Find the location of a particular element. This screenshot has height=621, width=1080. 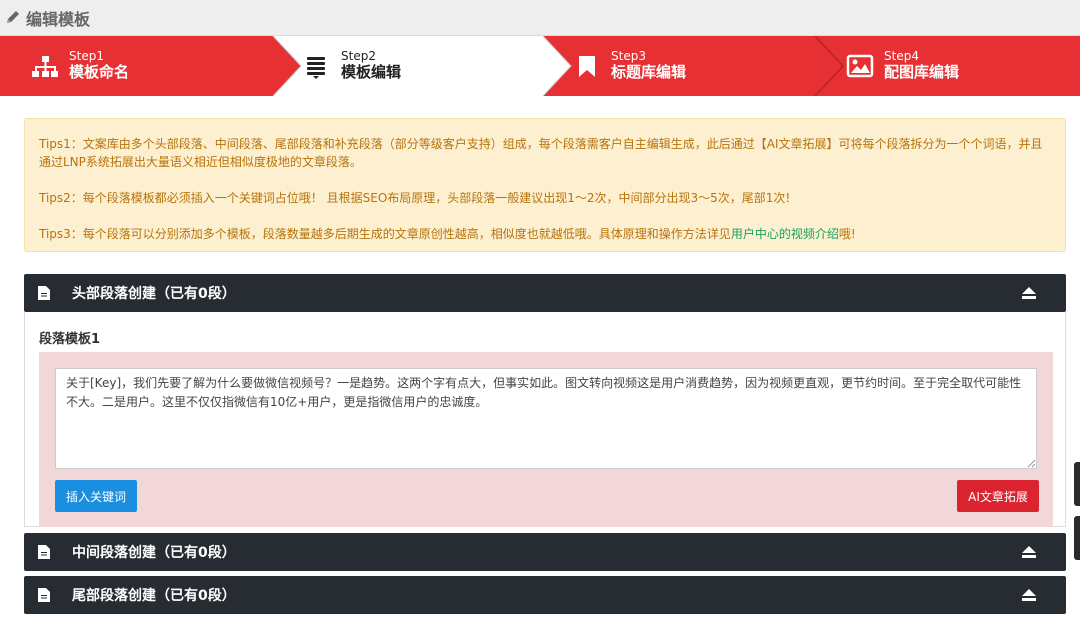

page-header: 编辑模板 is located at coordinates (540, 18).